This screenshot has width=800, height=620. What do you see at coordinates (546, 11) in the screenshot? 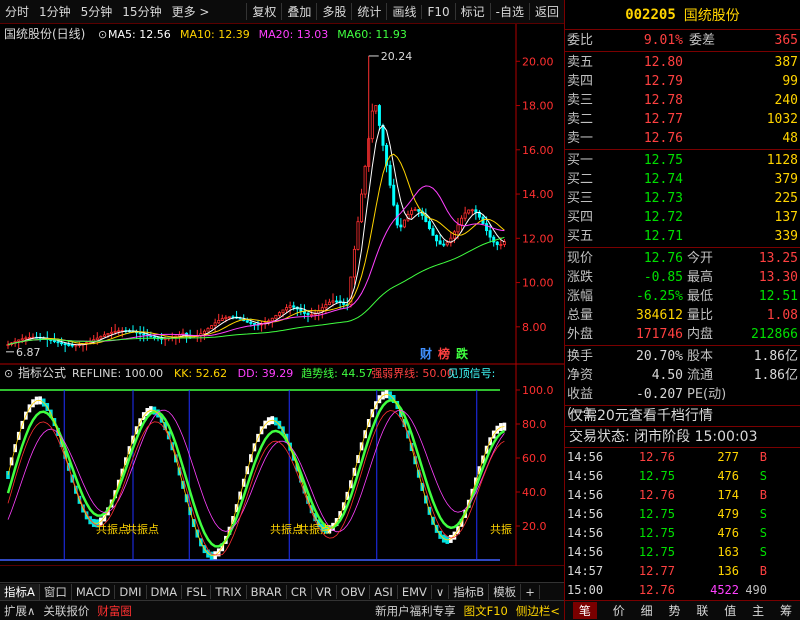
I see `func-button-8: 返回` at bounding box center [546, 11].